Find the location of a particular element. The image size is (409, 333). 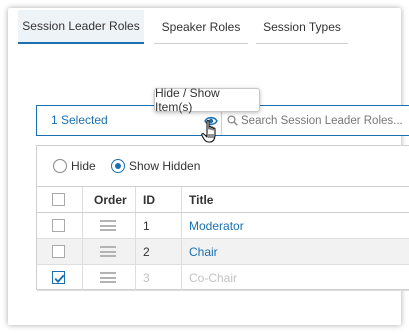

row-title-link: Chair is located at coordinates (203, 251).